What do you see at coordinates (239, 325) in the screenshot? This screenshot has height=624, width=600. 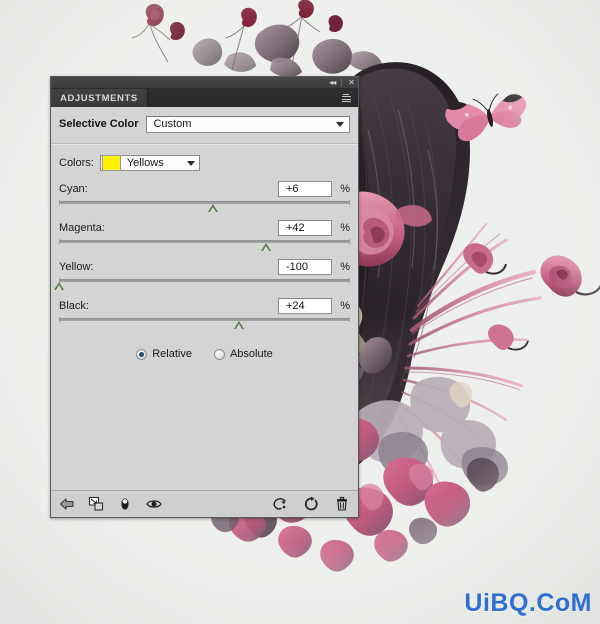 I see `slider-black-thumb` at bounding box center [239, 325].